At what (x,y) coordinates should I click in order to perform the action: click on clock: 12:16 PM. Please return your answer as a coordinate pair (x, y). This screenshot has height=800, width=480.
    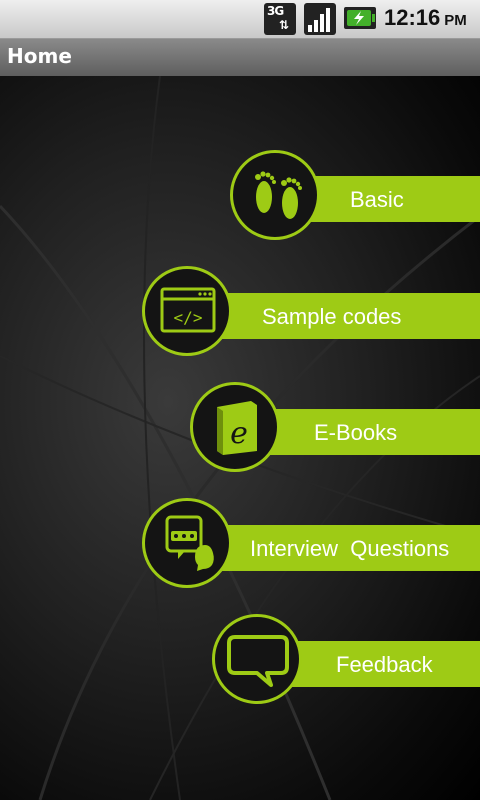
    Looking at the image, I should click on (425, 18).